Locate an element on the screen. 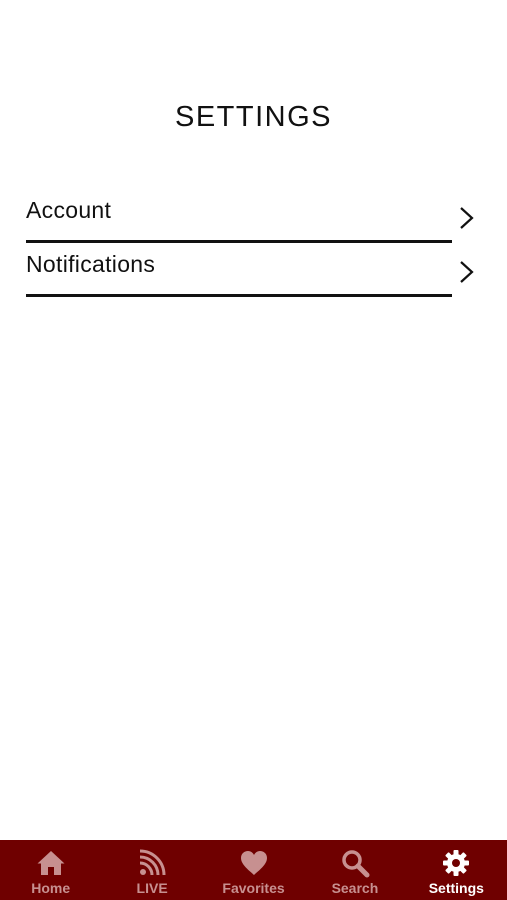 This screenshot has height=900, width=507. tab-label: Favorites is located at coordinates (253, 888).